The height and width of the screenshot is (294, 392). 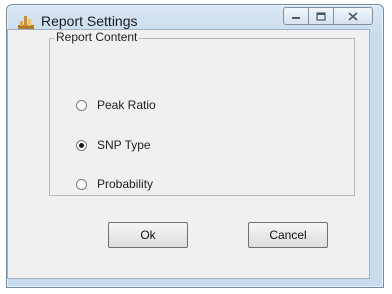 What do you see at coordinates (126, 105) in the screenshot?
I see `option-label: Peak Ratio` at bounding box center [126, 105].